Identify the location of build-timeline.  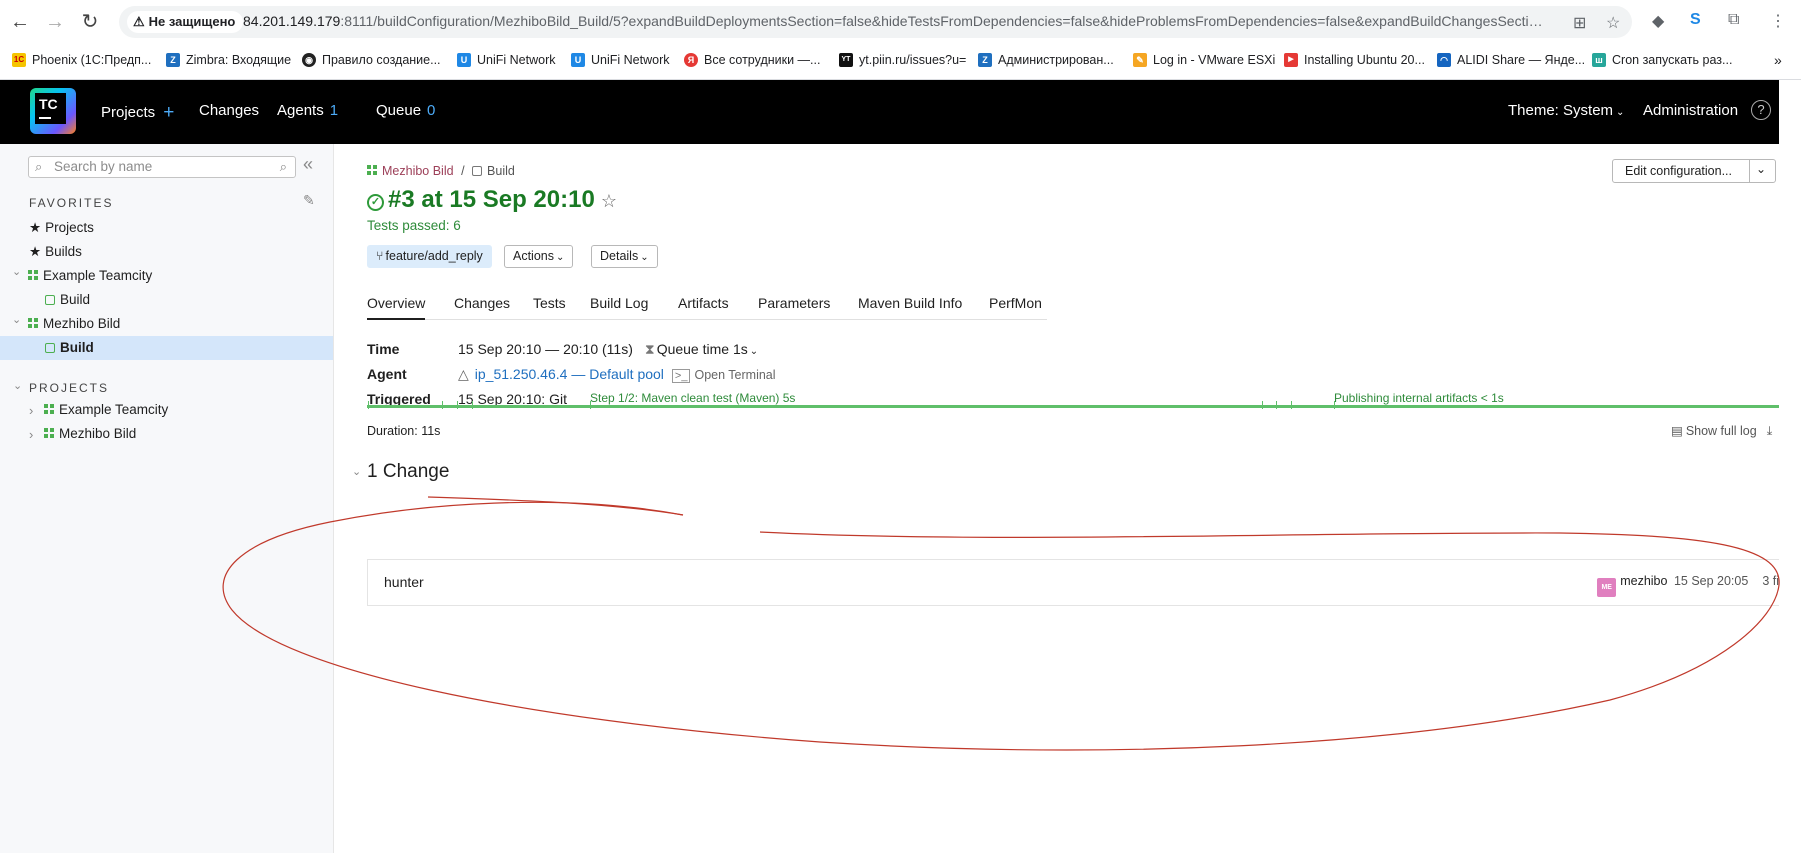
(1073, 406).